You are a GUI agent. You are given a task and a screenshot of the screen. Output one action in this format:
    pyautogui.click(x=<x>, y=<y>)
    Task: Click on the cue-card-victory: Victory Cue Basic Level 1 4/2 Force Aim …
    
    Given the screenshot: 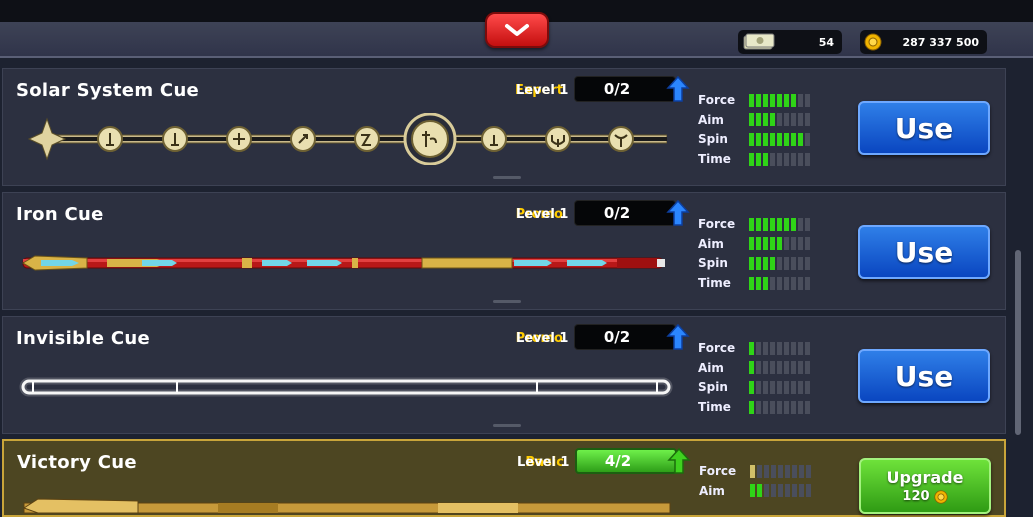 What is the action you would take?
    pyautogui.click(x=504, y=478)
    